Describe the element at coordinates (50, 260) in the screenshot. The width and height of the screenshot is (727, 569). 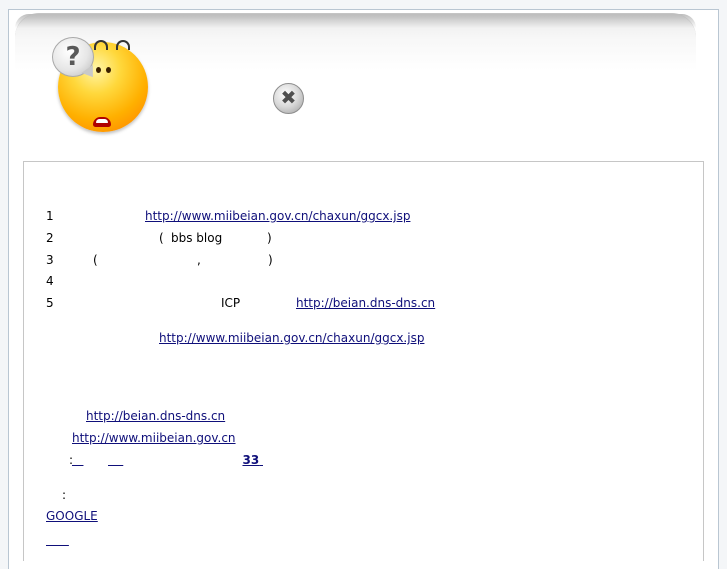
I see `list-item-3-number: 3` at that location.